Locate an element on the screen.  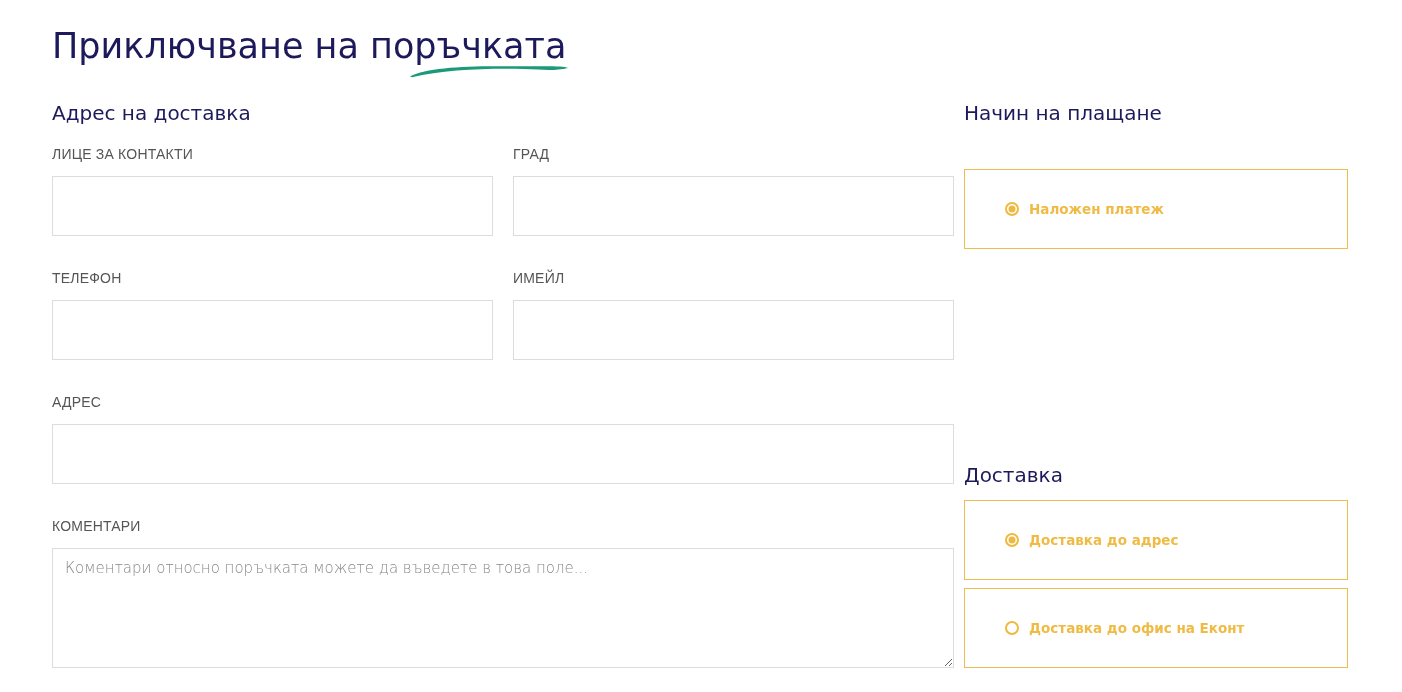
section-heading: Начин на плащане is located at coordinates (1063, 113).